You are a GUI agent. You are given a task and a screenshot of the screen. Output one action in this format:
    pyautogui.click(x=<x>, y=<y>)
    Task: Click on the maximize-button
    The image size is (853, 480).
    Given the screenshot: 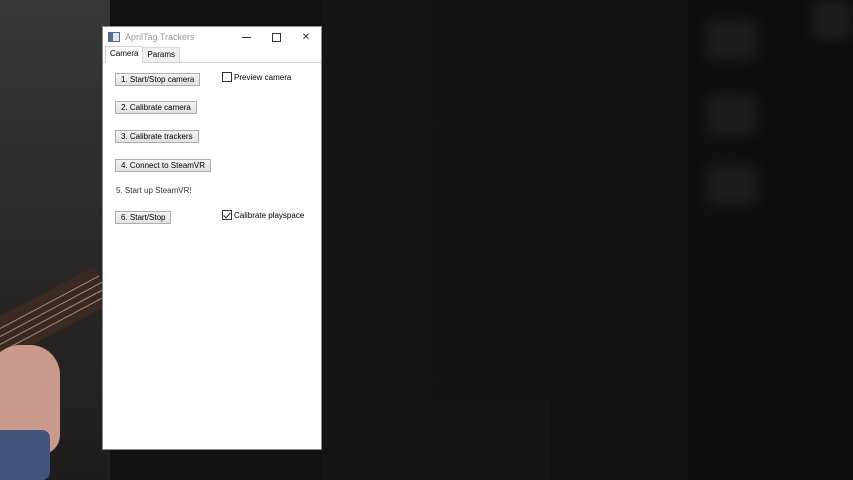 What is the action you would take?
    pyautogui.click(x=276, y=37)
    